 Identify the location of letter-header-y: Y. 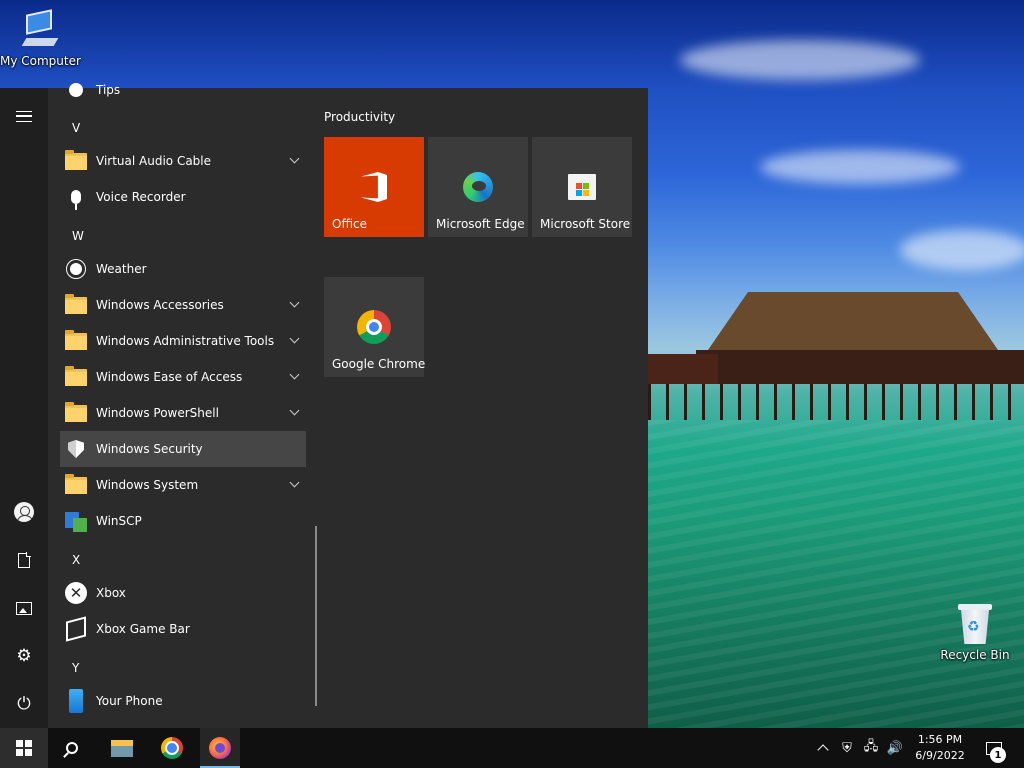
(75, 668).